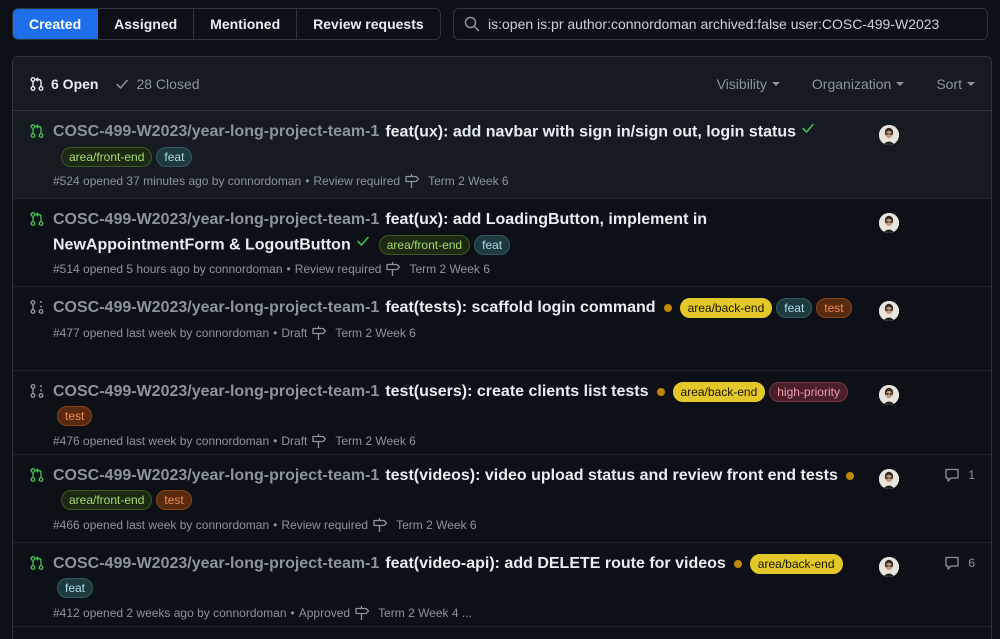 This screenshot has width=1000, height=639. I want to click on pr-opened-info: #412 opened 2 weeks ago by connordoman, so click(170, 613).